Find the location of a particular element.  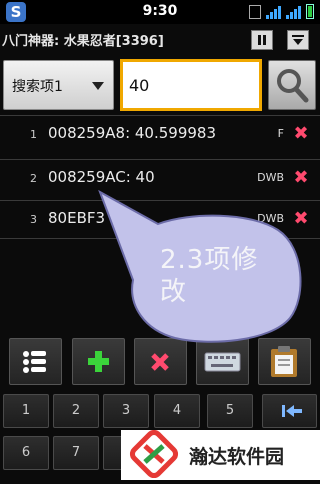

backspace-key is located at coordinates (289, 411).